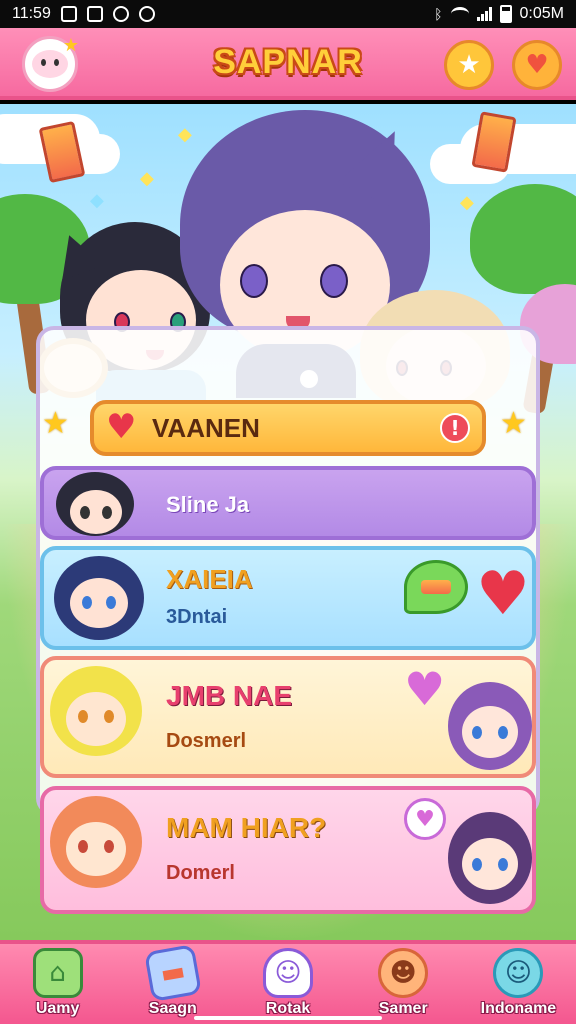 This screenshot has height=1024, width=576. I want to click on tab-label: Uamy, so click(57, 1008).